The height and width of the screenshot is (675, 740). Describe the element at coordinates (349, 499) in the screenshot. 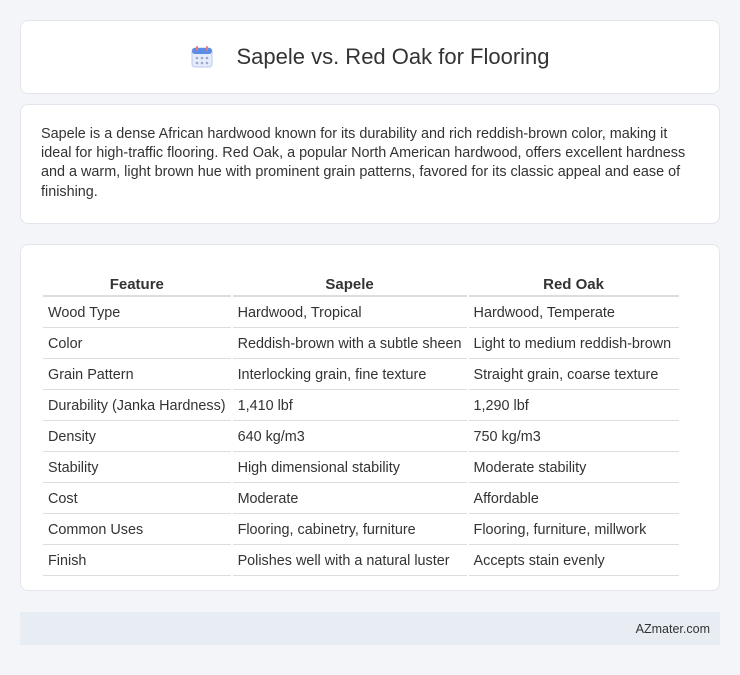

I see `sapele-cell: Moderate` at that location.